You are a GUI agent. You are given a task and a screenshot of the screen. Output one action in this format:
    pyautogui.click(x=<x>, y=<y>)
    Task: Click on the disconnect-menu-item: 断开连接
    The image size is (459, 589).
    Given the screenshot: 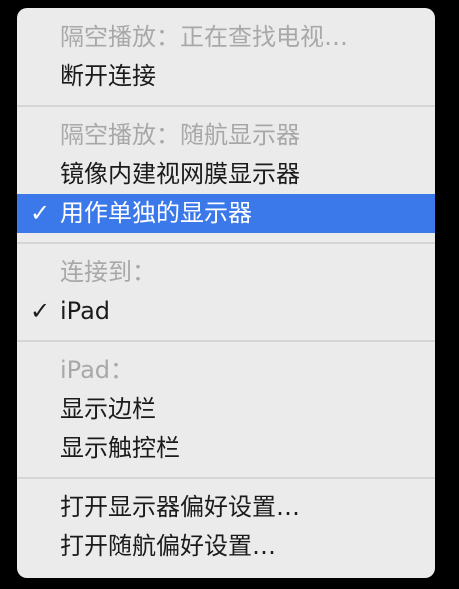 What is the action you would take?
    pyautogui.click(x=226, y=76)
    